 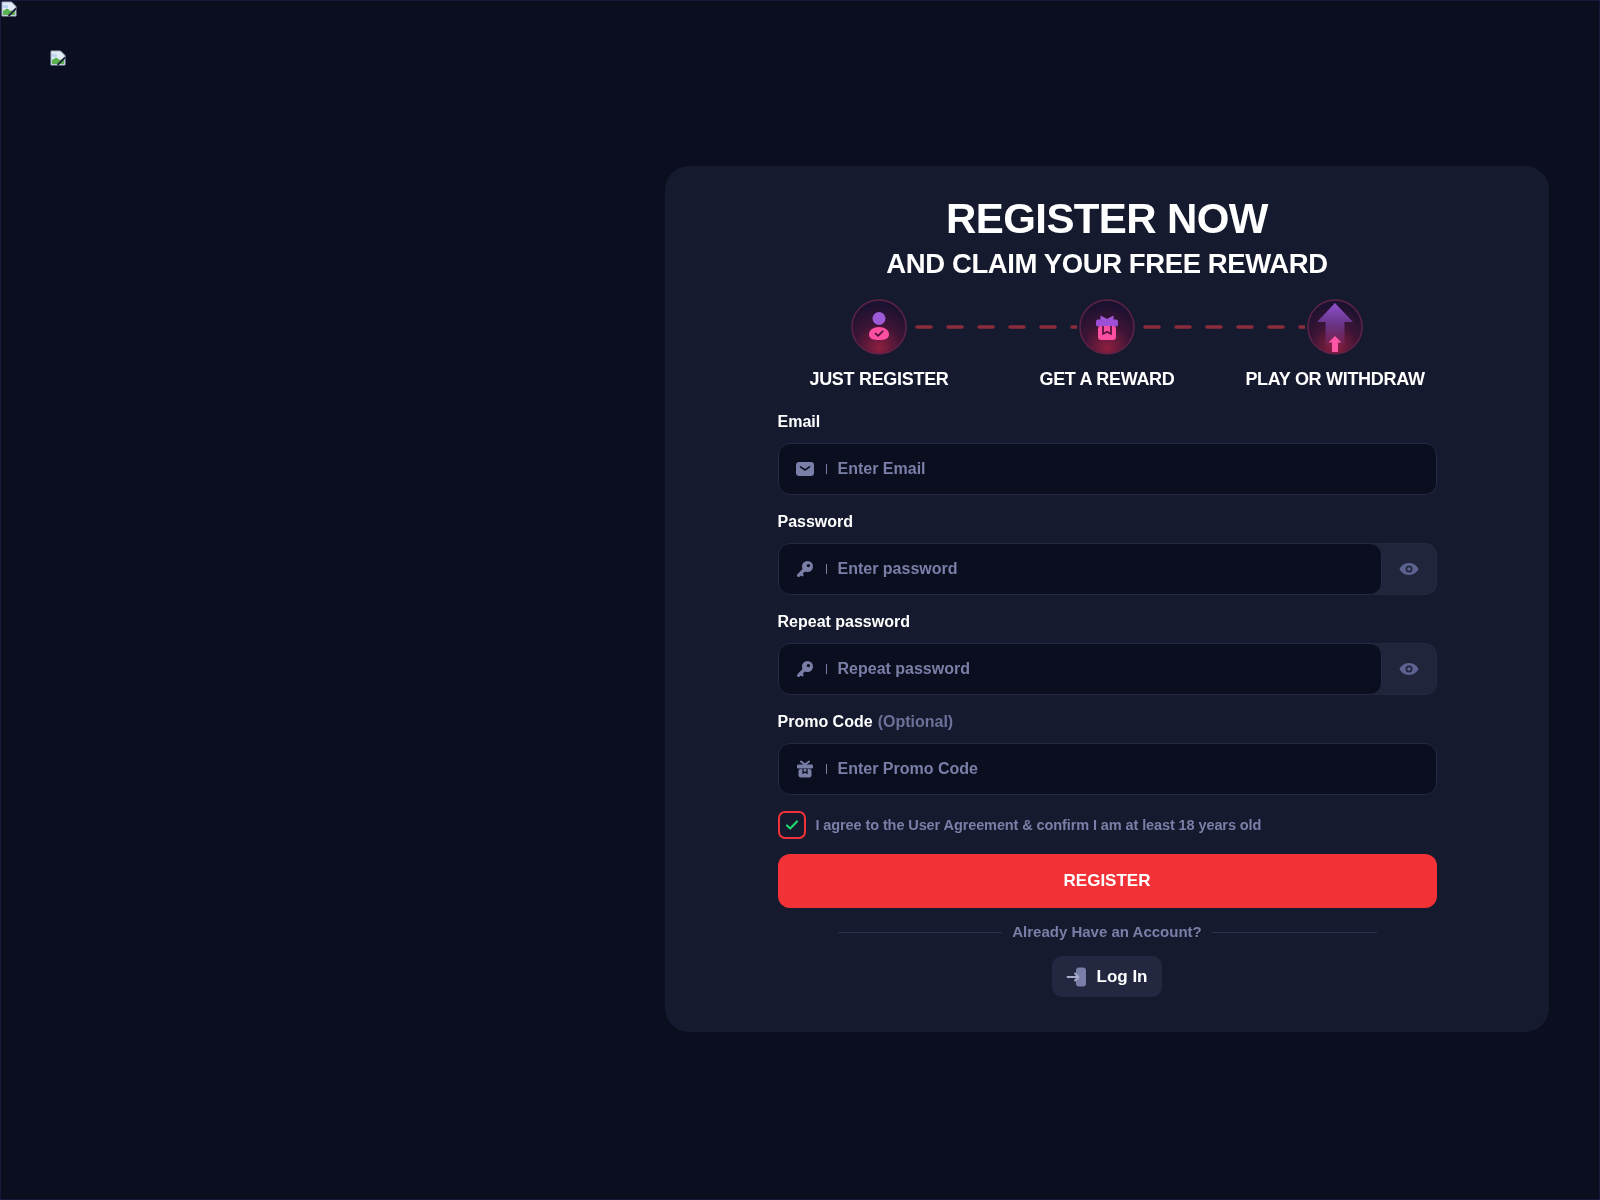 I want to click on register-button: REGISTER, so click(x=1107, y=881).